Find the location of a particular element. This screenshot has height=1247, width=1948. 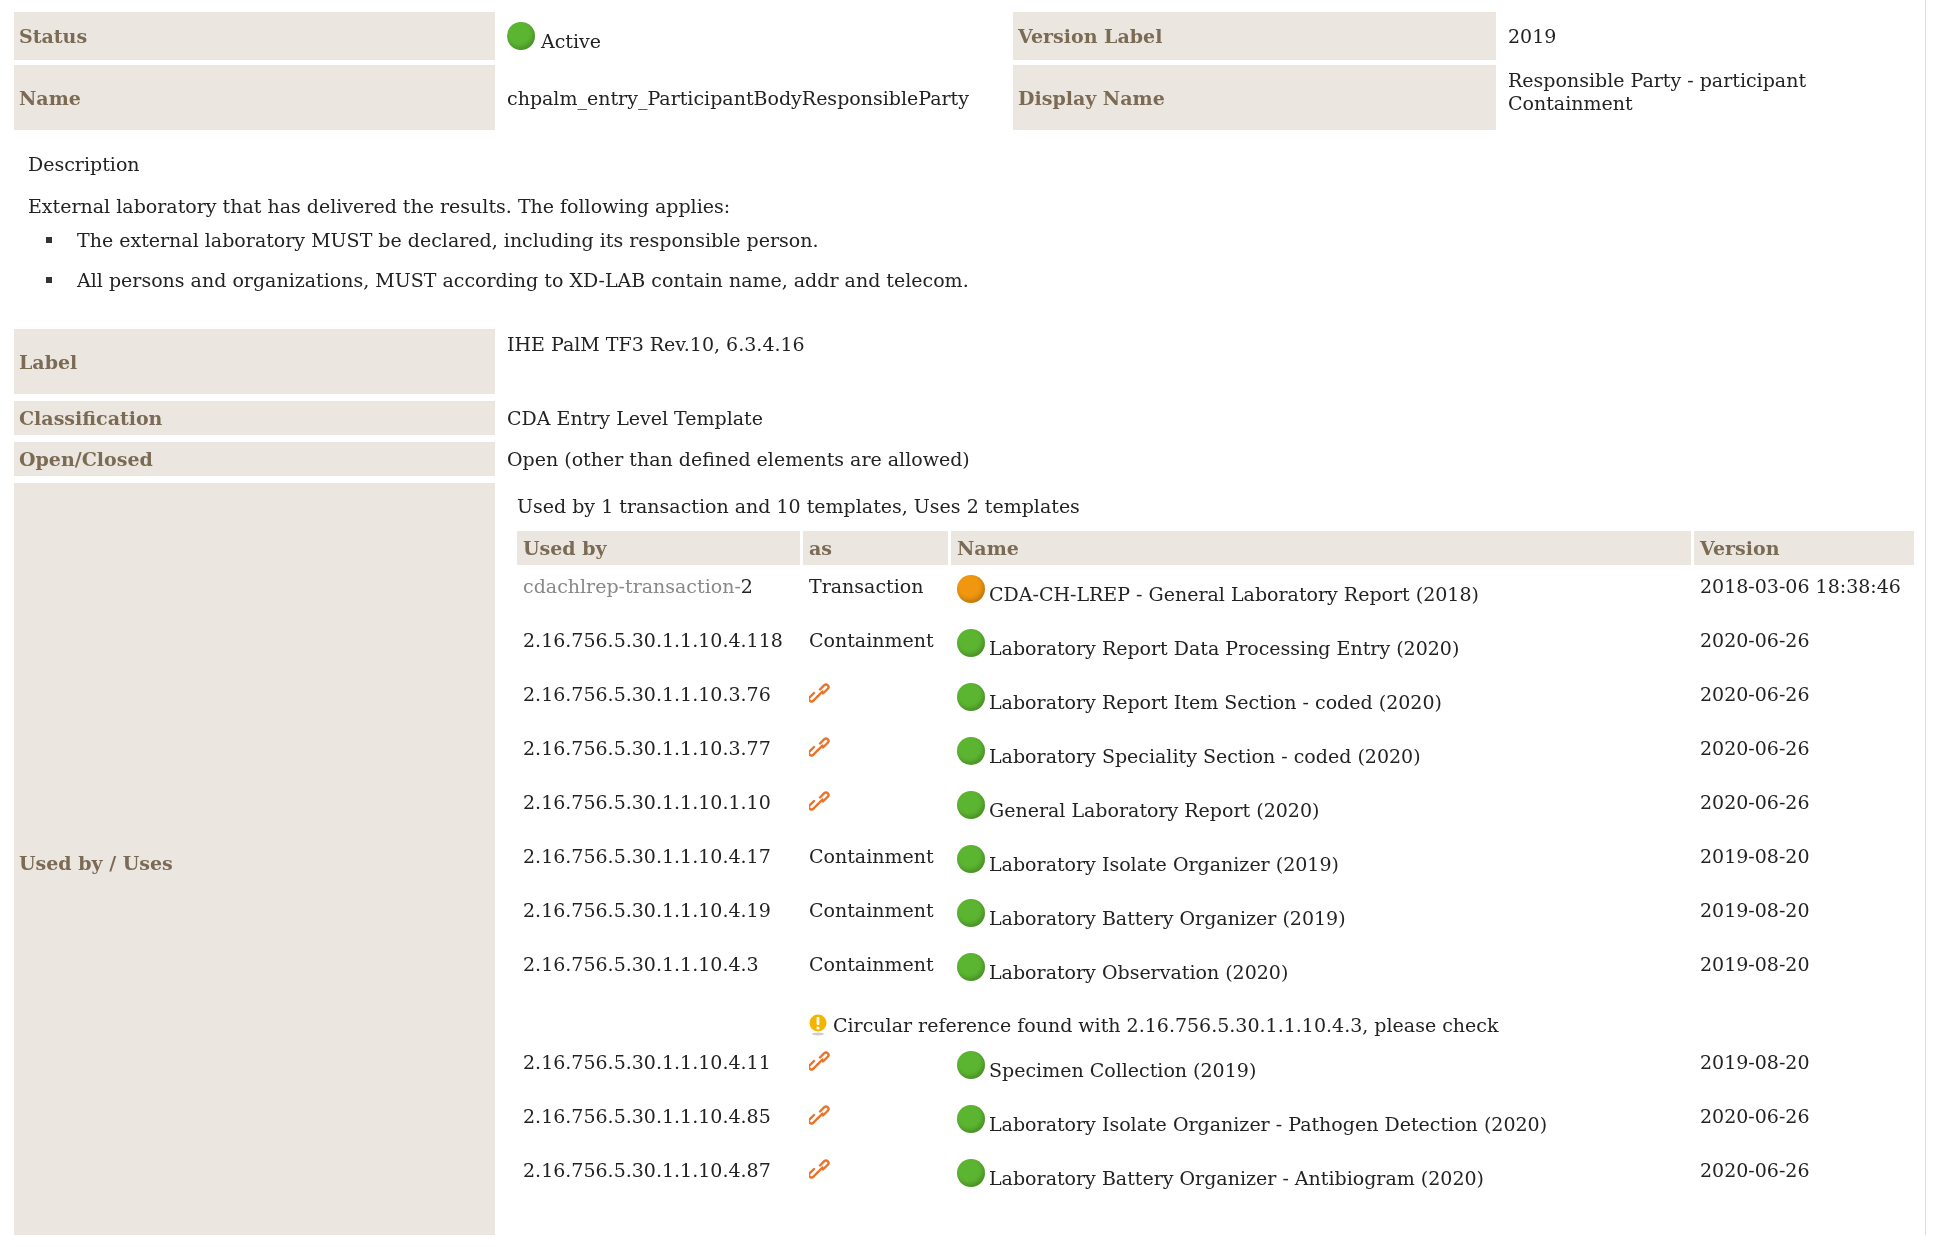

version-value: 2018-03-06 18:38:46 is located at coordinates (1800, 586).